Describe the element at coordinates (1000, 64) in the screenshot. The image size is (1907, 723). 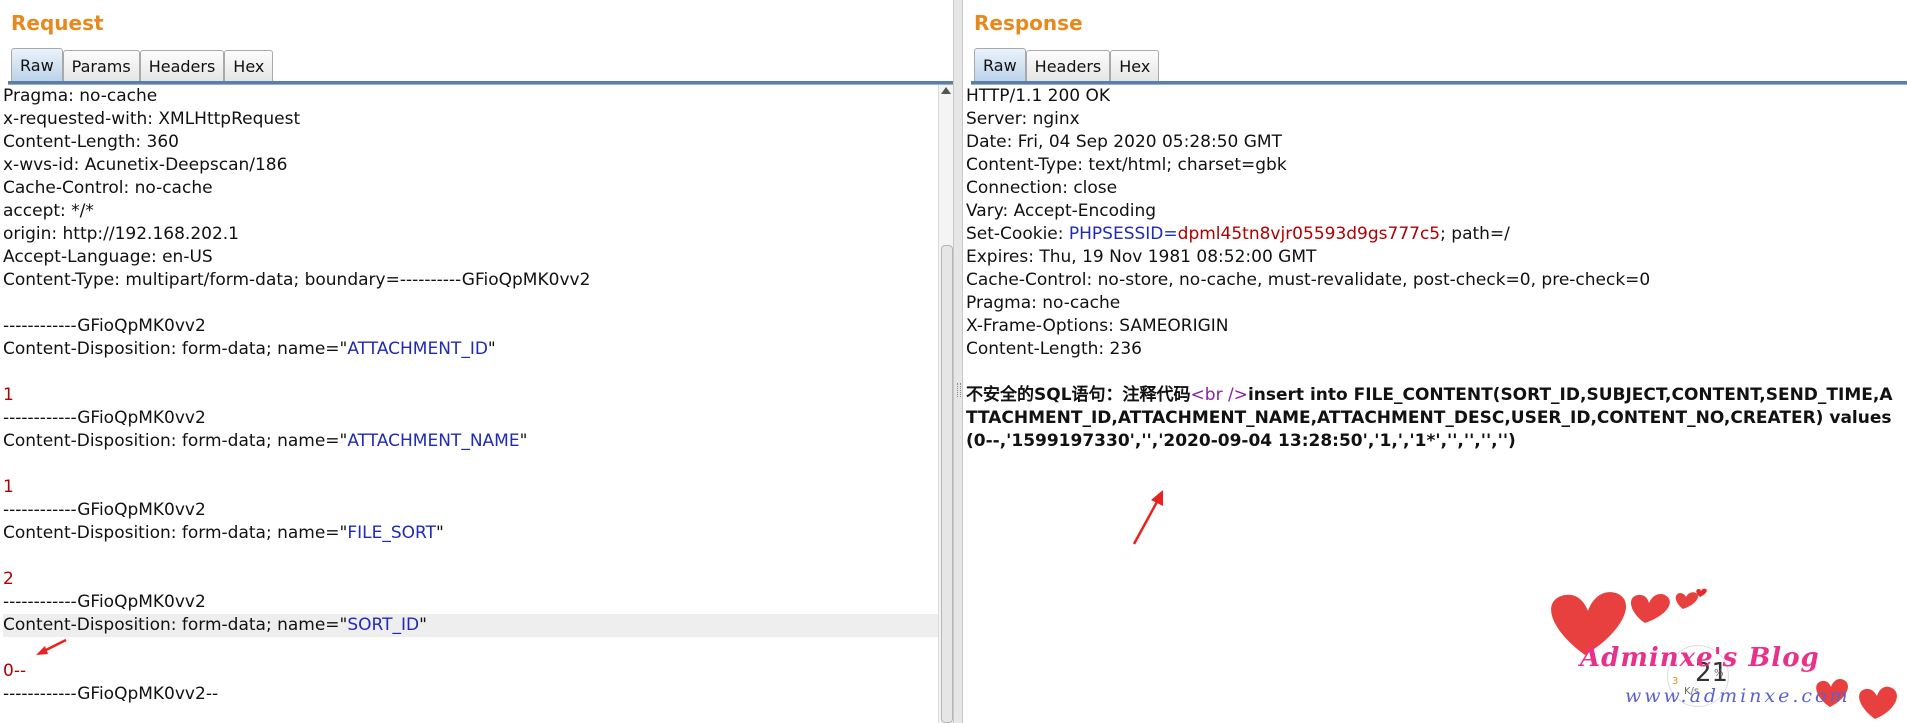
I see `response-tab-raw: Raw` at that location.